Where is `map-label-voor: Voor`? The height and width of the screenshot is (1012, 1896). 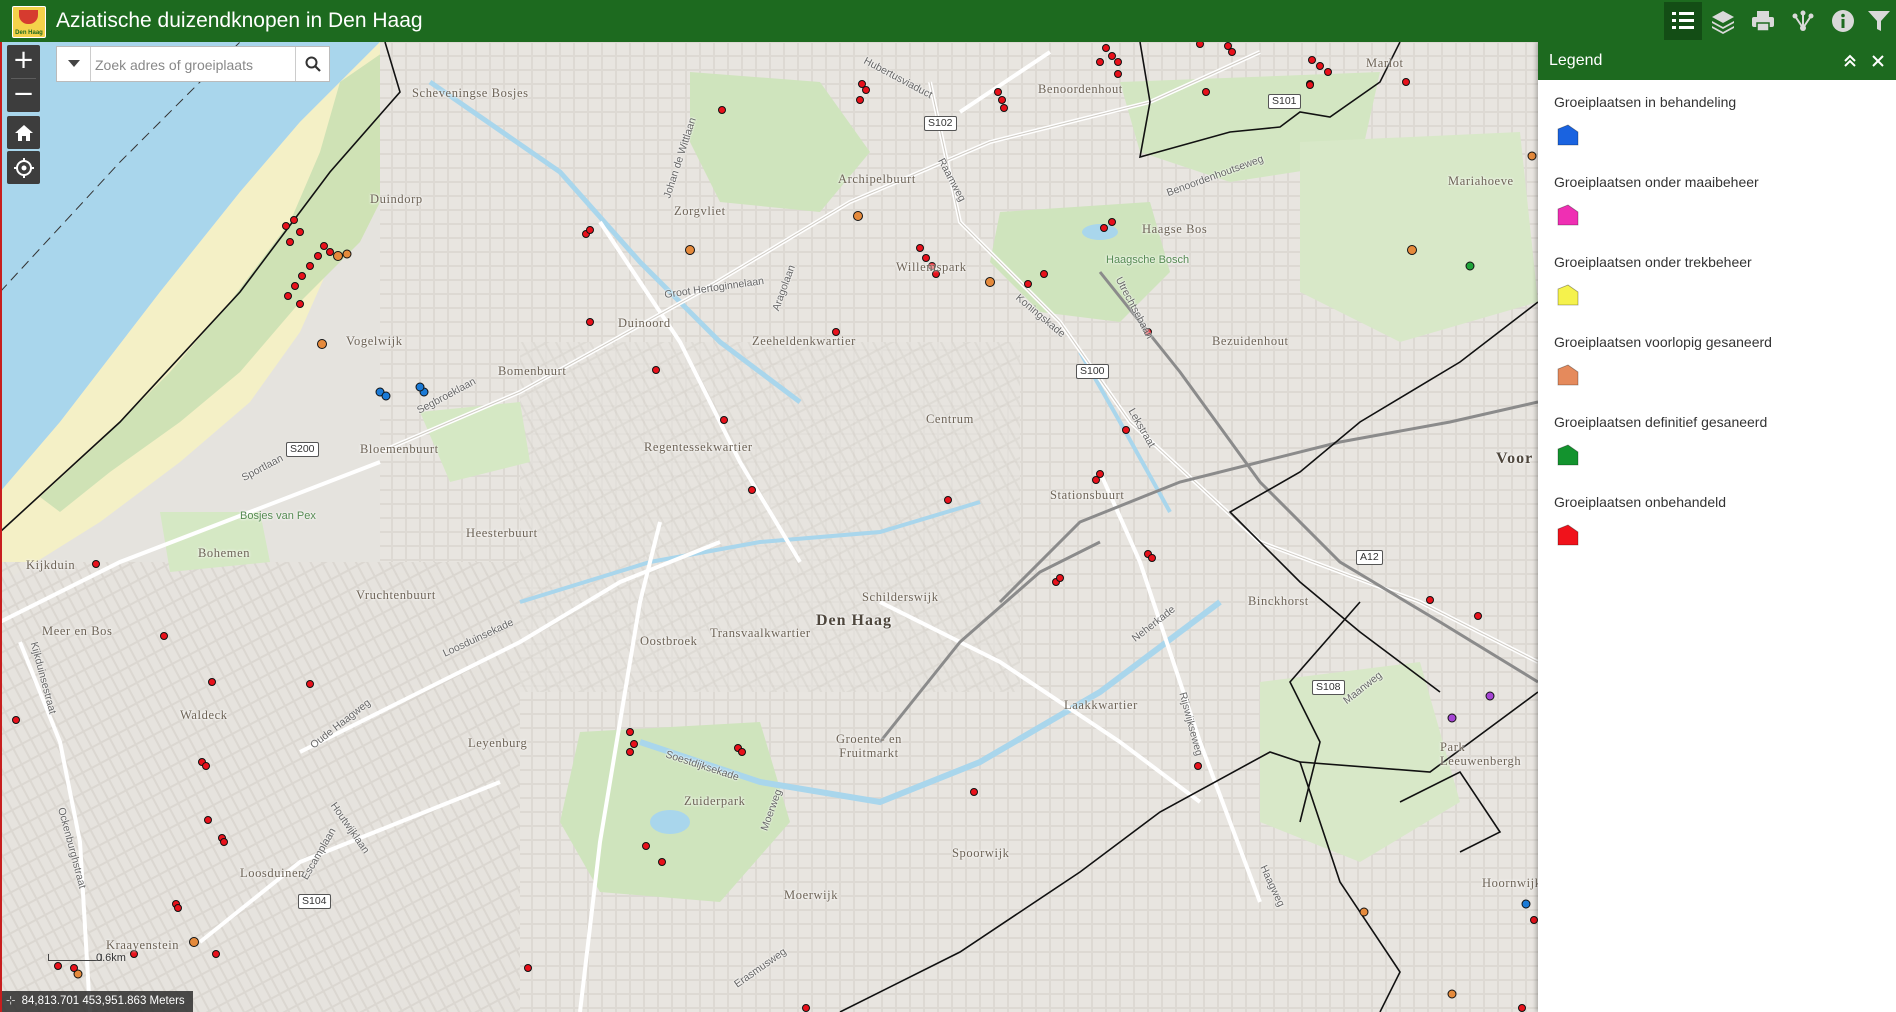 map-label-voor: Voor is located at coordinates (1515, 458).